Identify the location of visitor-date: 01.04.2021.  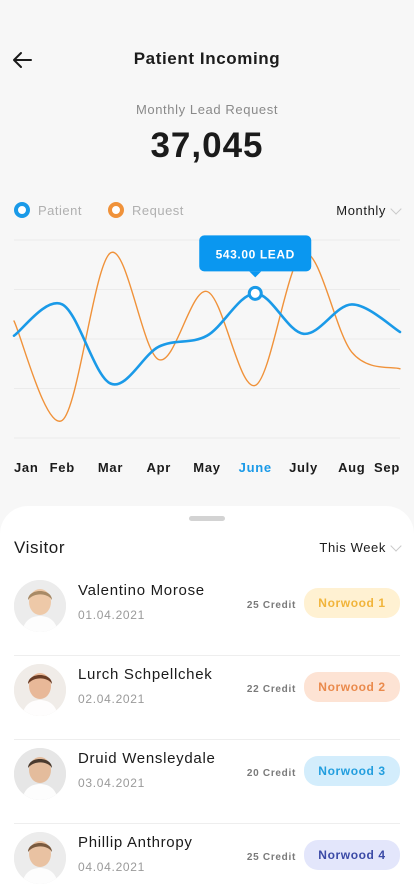
(112, 615).